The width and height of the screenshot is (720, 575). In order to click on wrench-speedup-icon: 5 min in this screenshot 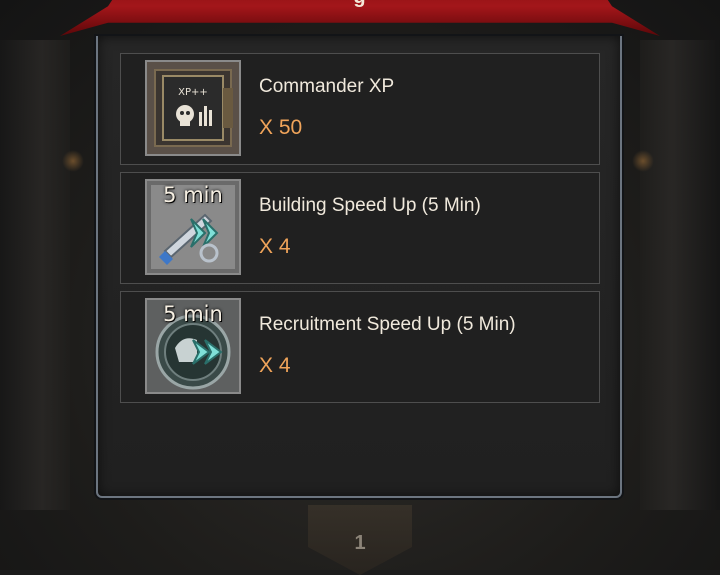, I will do `click(193, 227)`.